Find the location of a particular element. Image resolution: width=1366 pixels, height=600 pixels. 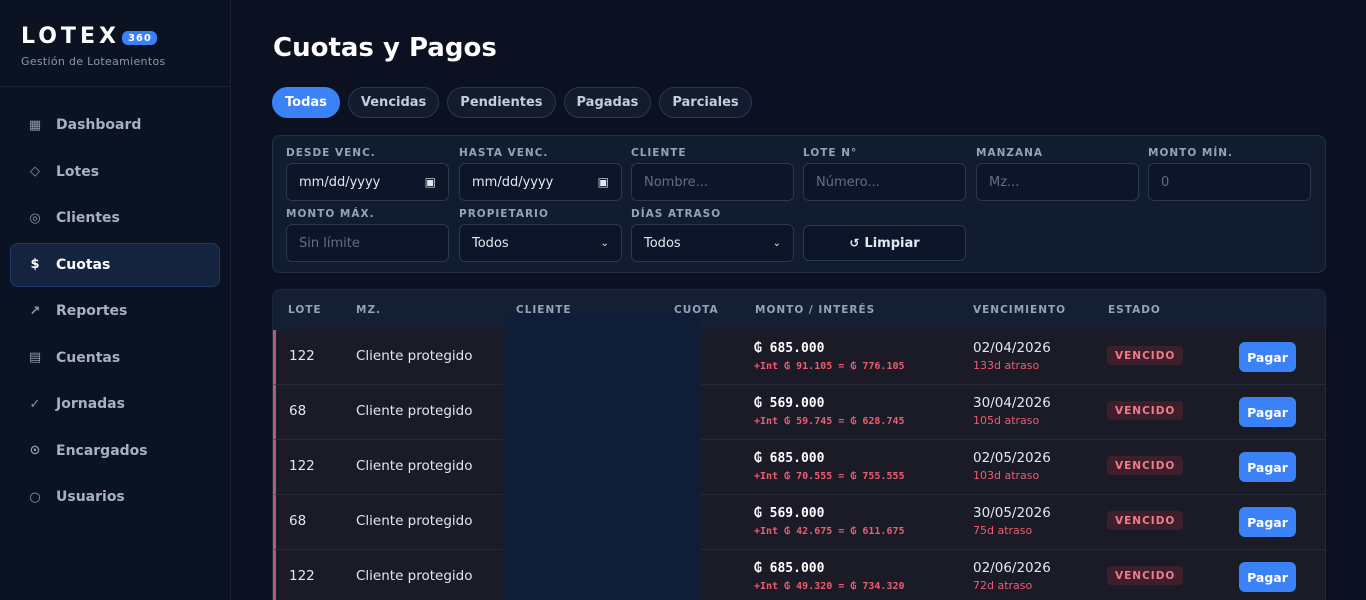

tab-todas: Todas is located at coordinates (306, 102).